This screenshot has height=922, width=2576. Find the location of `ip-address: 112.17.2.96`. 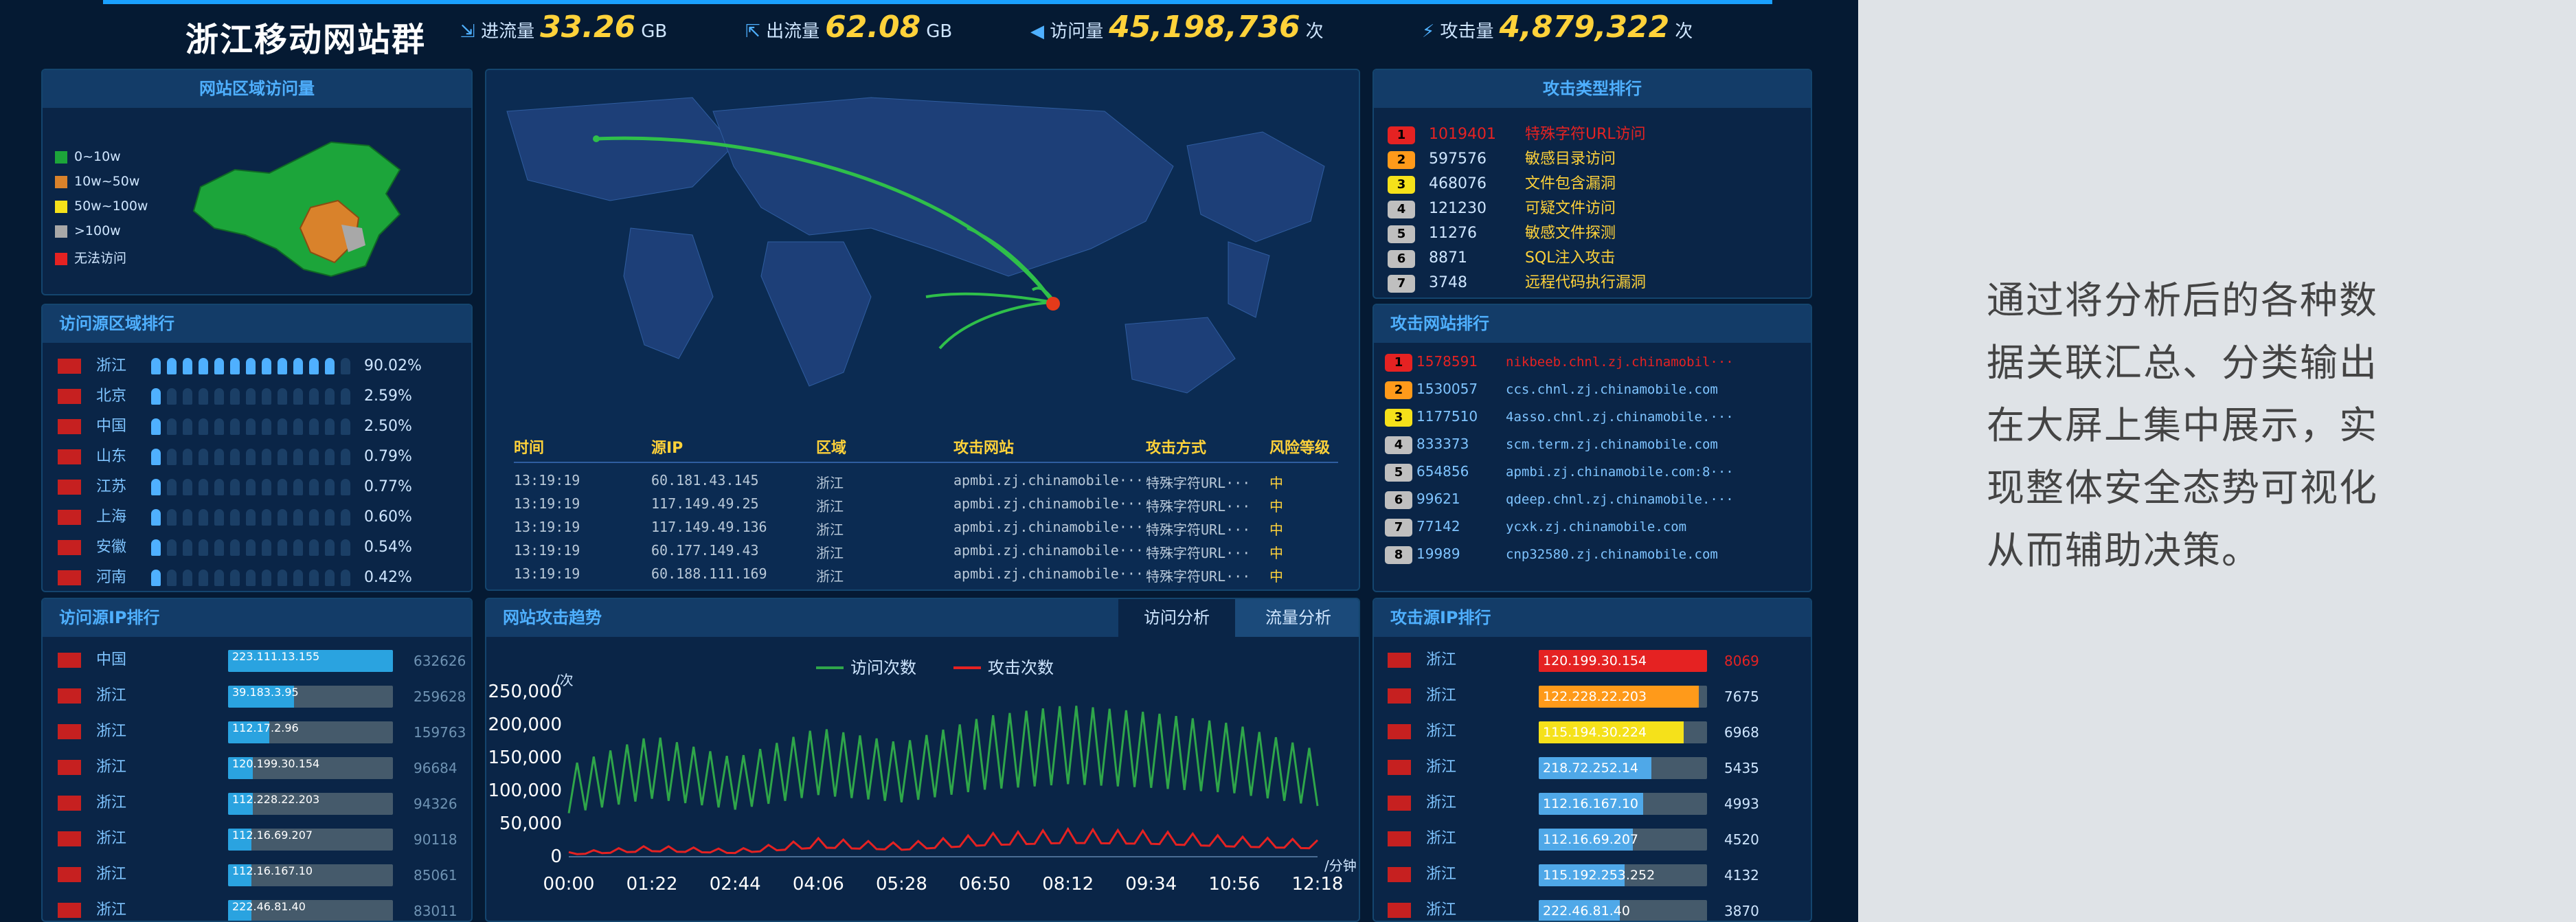

ip-address: 112.17.2.96 is located at coordinates (265, 727).